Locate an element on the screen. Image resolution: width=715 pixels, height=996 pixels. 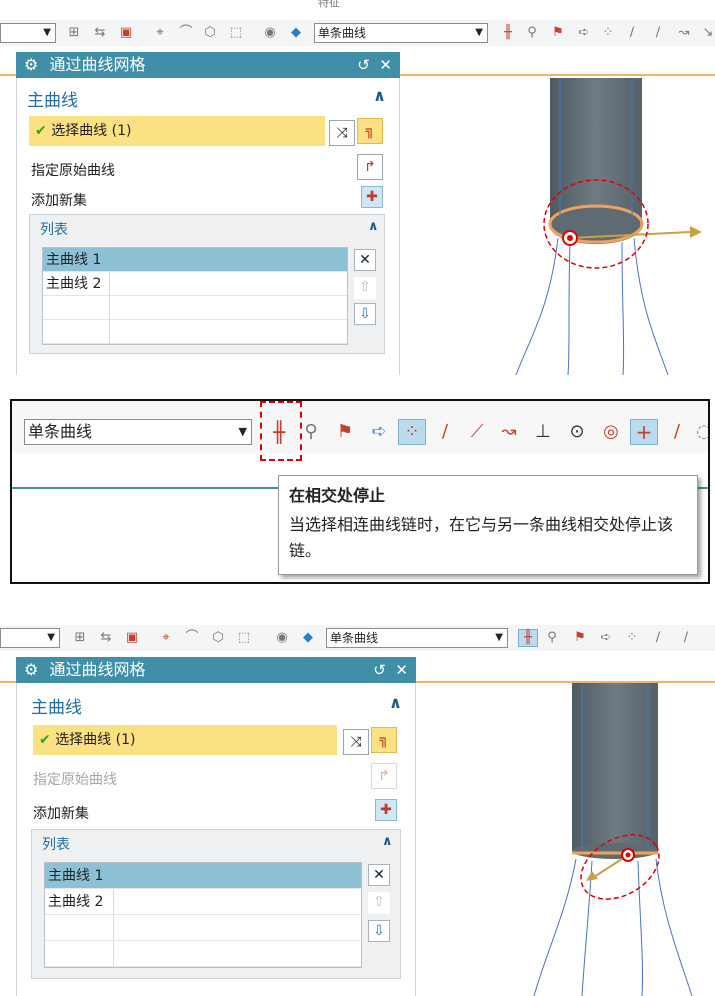
selection-filter-dropdown-zoomed: 单条曲线 ▼ is located at coordinates (138, 432).